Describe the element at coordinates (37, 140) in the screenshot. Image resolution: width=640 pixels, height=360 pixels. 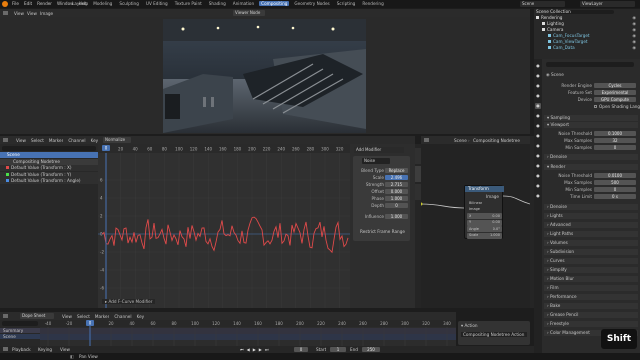
I see `graph-menu-select: Select` at that location.